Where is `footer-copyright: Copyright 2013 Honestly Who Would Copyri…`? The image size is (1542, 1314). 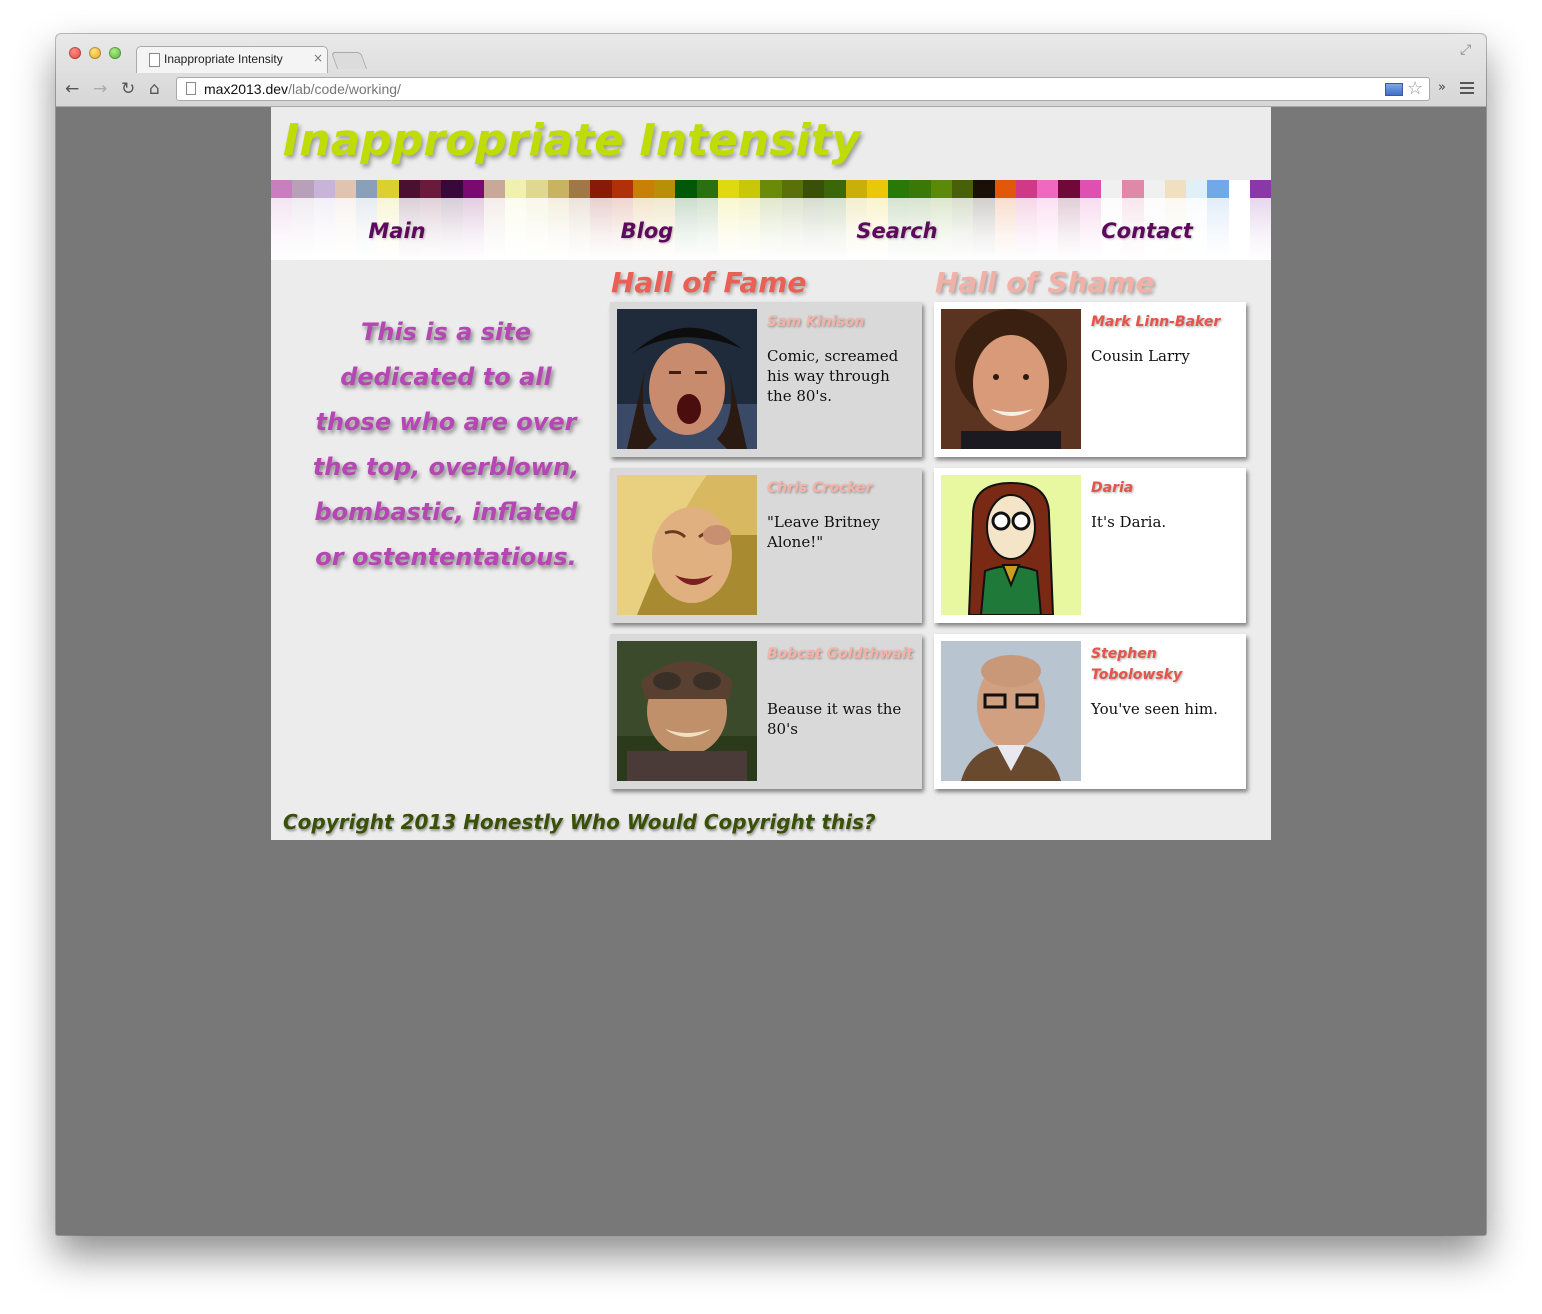 footer-copyright: Copyright 2013 Honestly Who Would Copyri… is located at coordinates (579, 822).